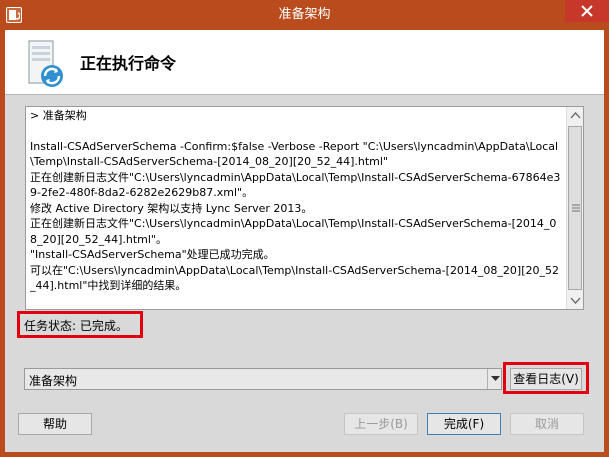 The width and height of the screenshot is (609, 457). What do you see at coordinates (152, 254) in the screenshot?
I see `log-line: "Install-CSAdServerSchema"处理已成功完成。` at bounding box center [152, 254].